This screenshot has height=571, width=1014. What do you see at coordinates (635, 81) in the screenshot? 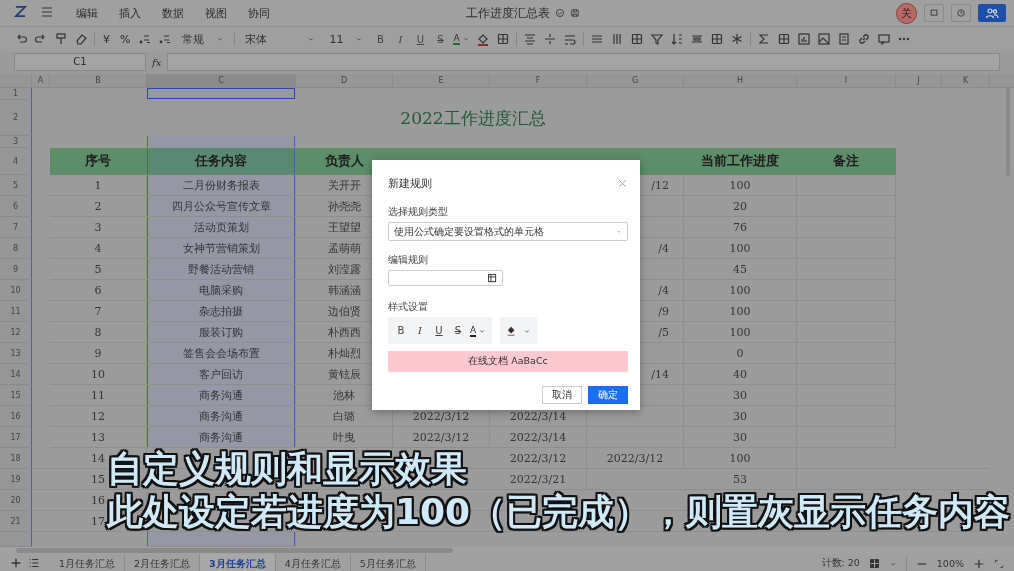
I see `column-header: G` at bounding box center [635, 81].